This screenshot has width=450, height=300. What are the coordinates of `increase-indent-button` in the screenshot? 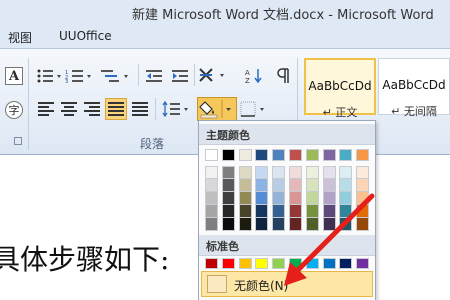 It's located at (181, 76).